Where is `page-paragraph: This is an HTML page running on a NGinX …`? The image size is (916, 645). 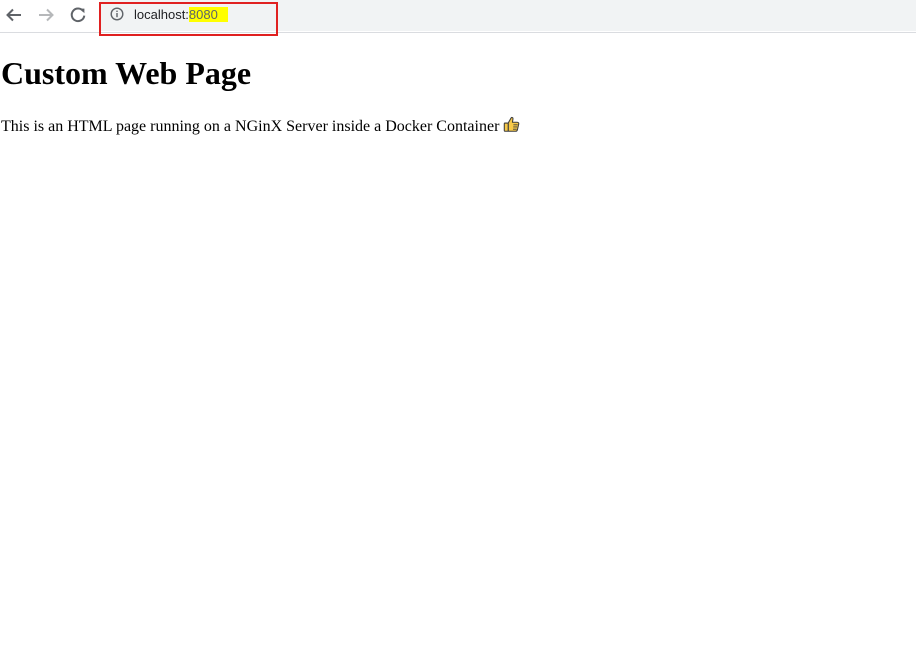
page-paragraph: This is an HTML page running on a NGinX … is located at coordinates (261, 126).